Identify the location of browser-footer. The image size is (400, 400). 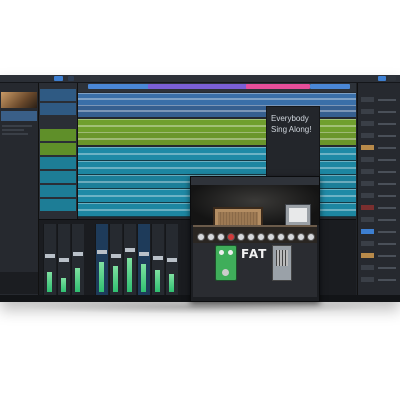
(19, 283).